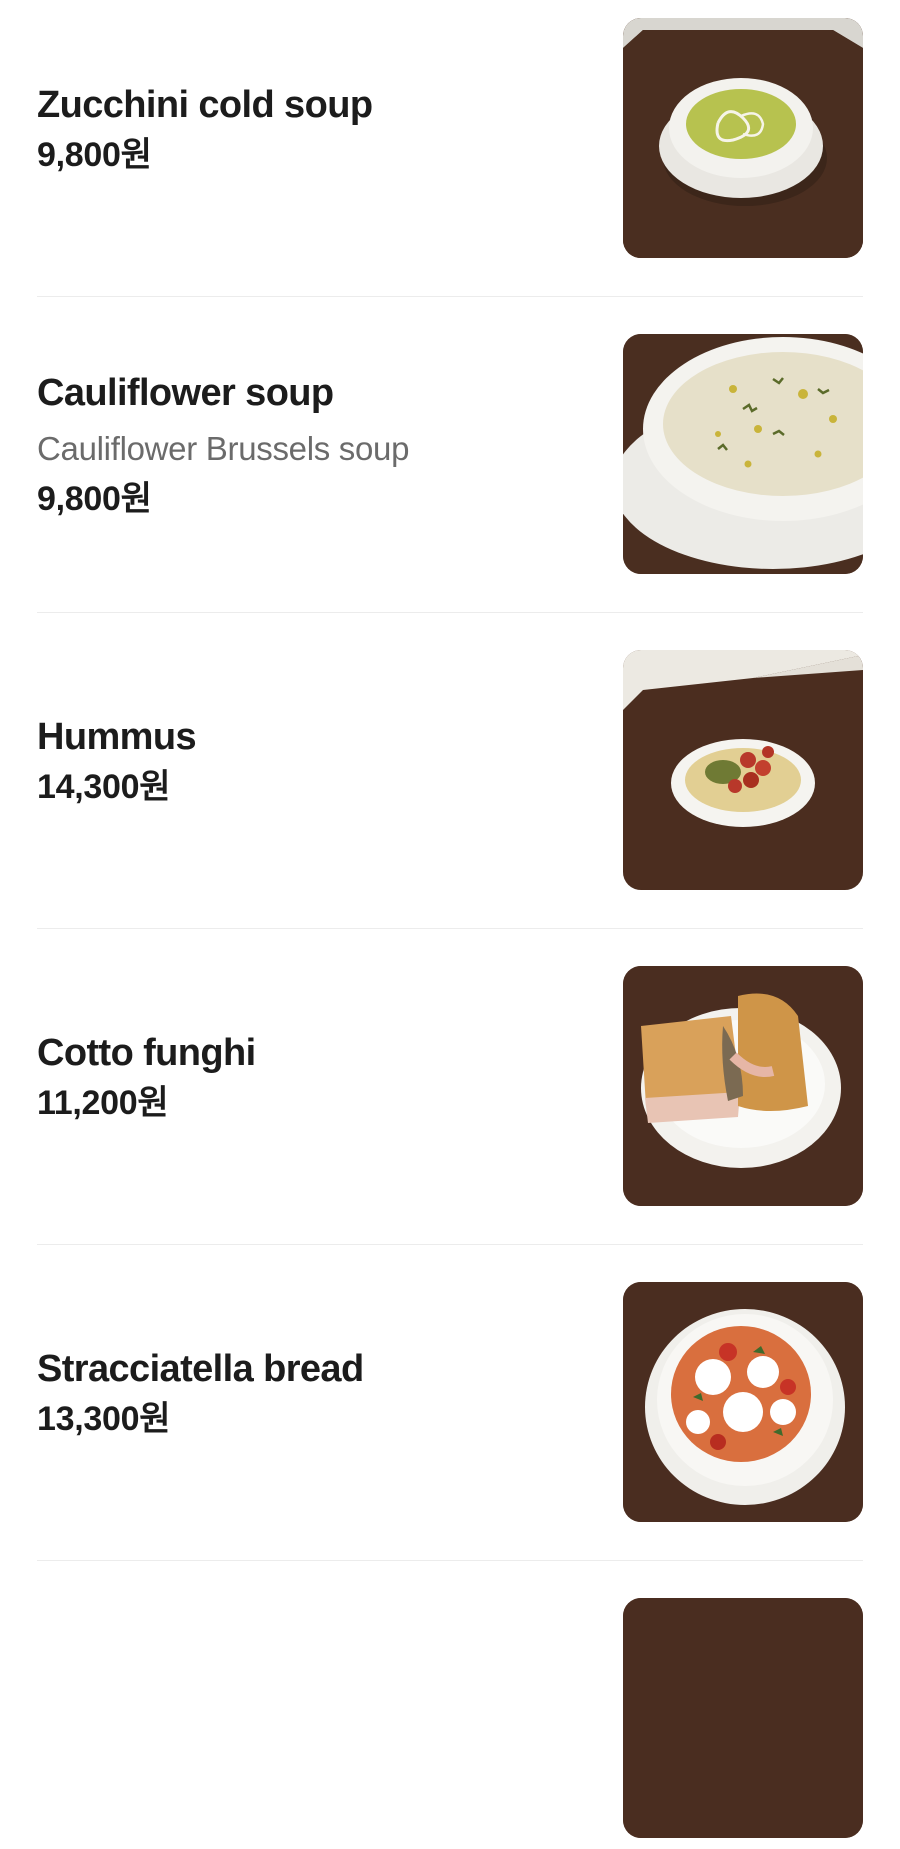  I want to click on zucchini-soup-image, so click(743, 138).